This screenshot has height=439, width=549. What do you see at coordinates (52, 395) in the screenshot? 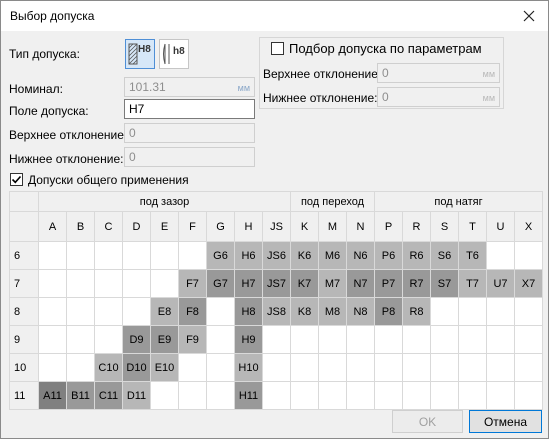
I see `tolerance-cell-a11: A11` at bounding box center [52, 395].